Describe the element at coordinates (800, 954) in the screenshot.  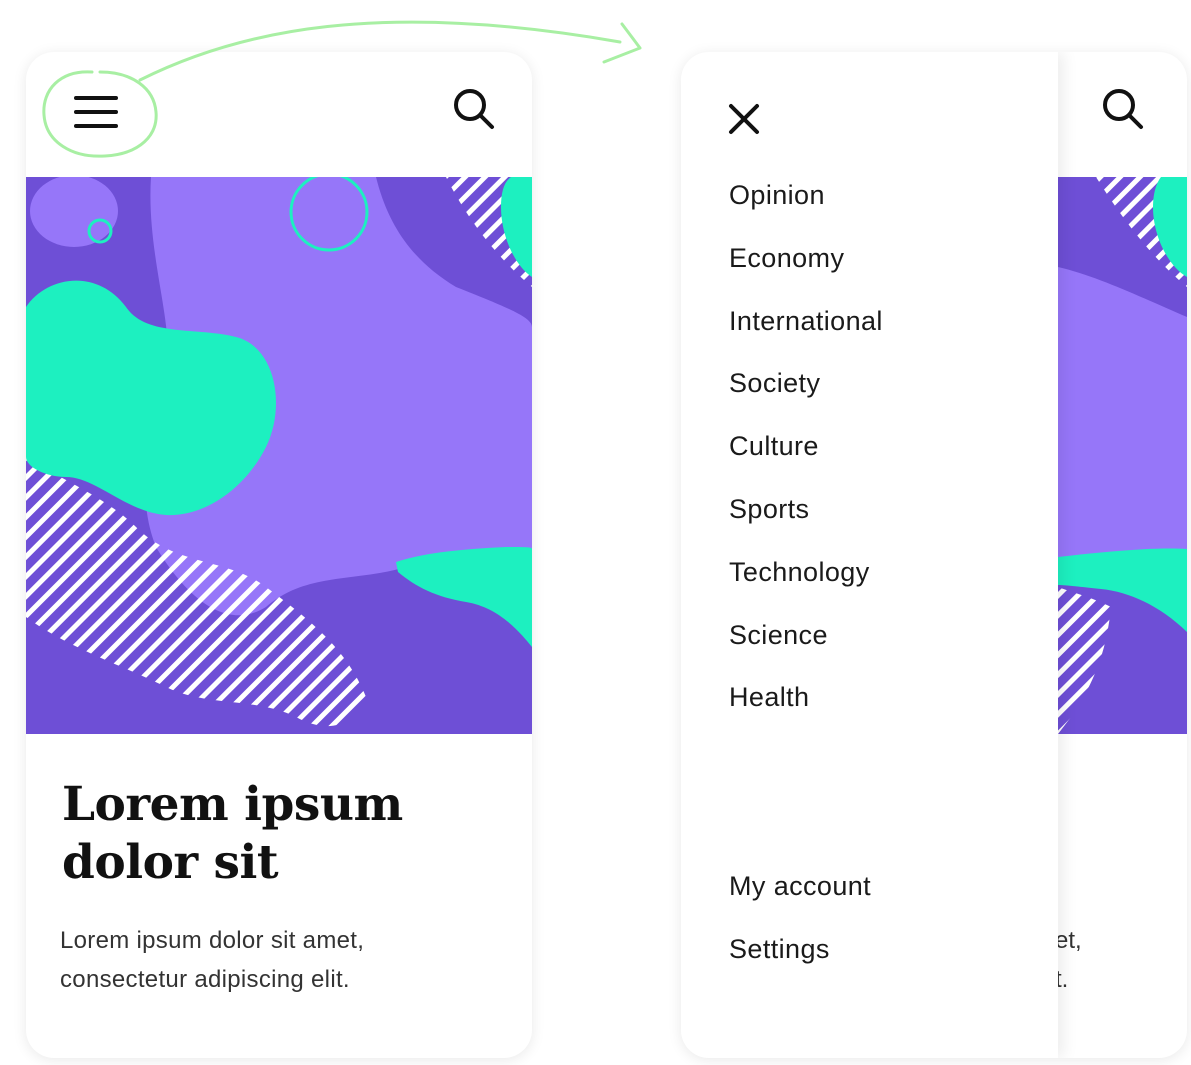
I see `menu-item-settings: Settings` at that location.